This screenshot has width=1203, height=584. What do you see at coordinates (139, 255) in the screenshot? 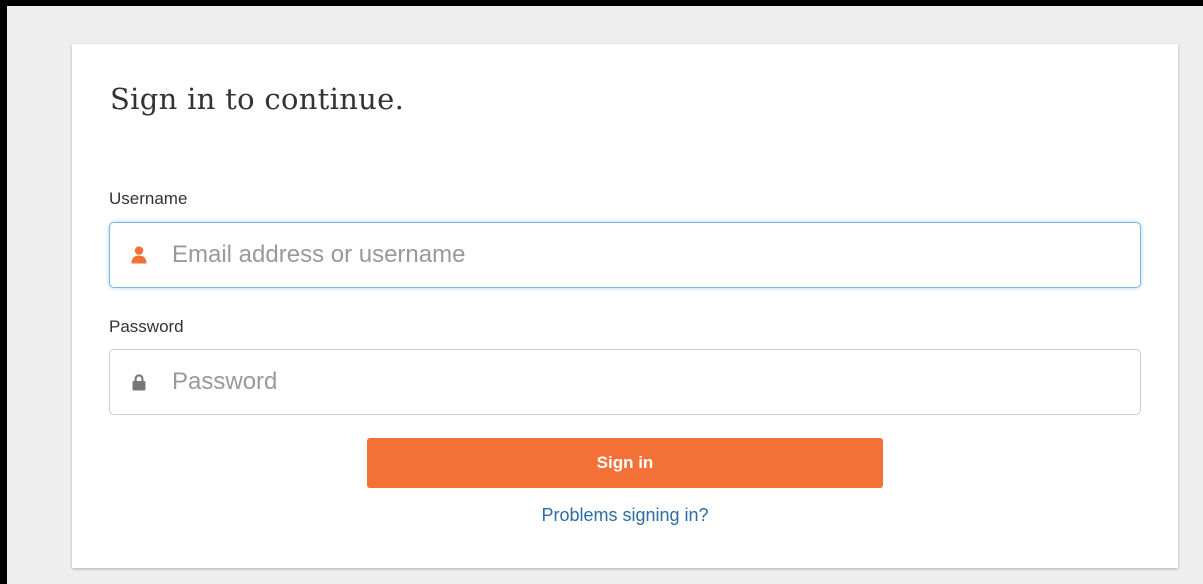
I see `user-icon` at bounding box center [139, 255].